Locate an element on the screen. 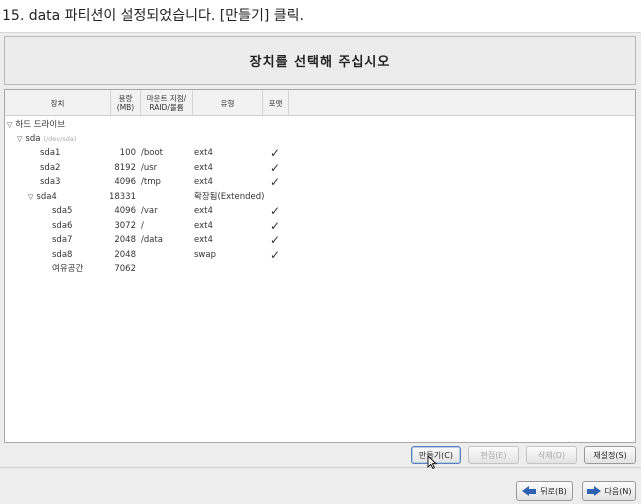  column-header-device: 장치 is located at coordinates (58, 103).